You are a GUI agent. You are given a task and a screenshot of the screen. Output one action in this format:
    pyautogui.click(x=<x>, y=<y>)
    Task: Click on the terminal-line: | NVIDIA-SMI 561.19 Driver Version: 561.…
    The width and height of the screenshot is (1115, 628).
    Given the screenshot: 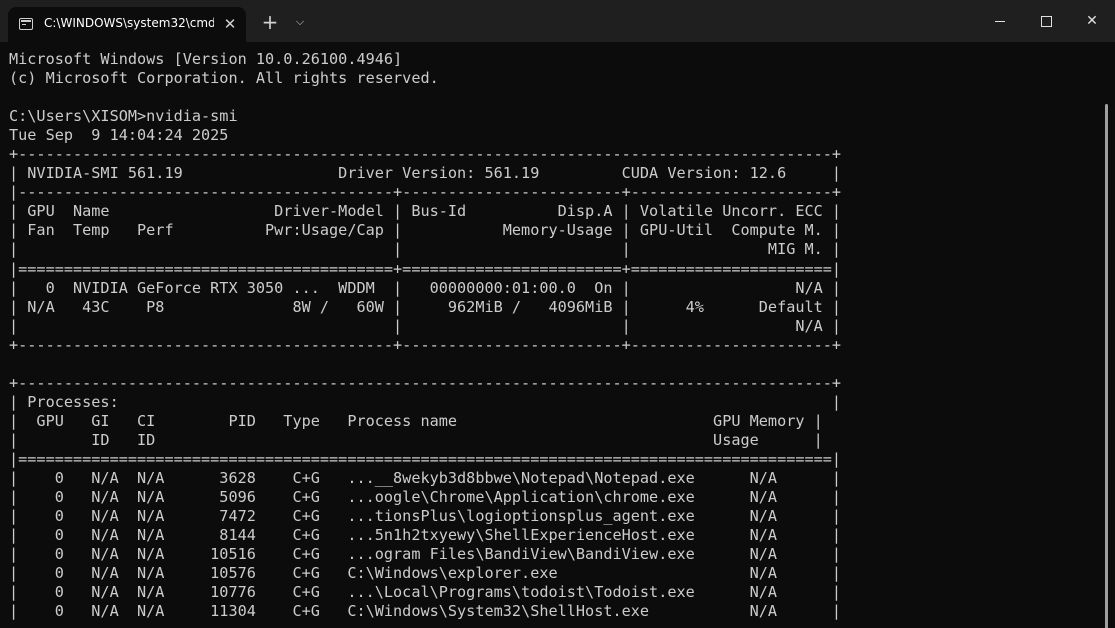 What is the action you would take?
    pyautogui.click(x=425, y=173)
    